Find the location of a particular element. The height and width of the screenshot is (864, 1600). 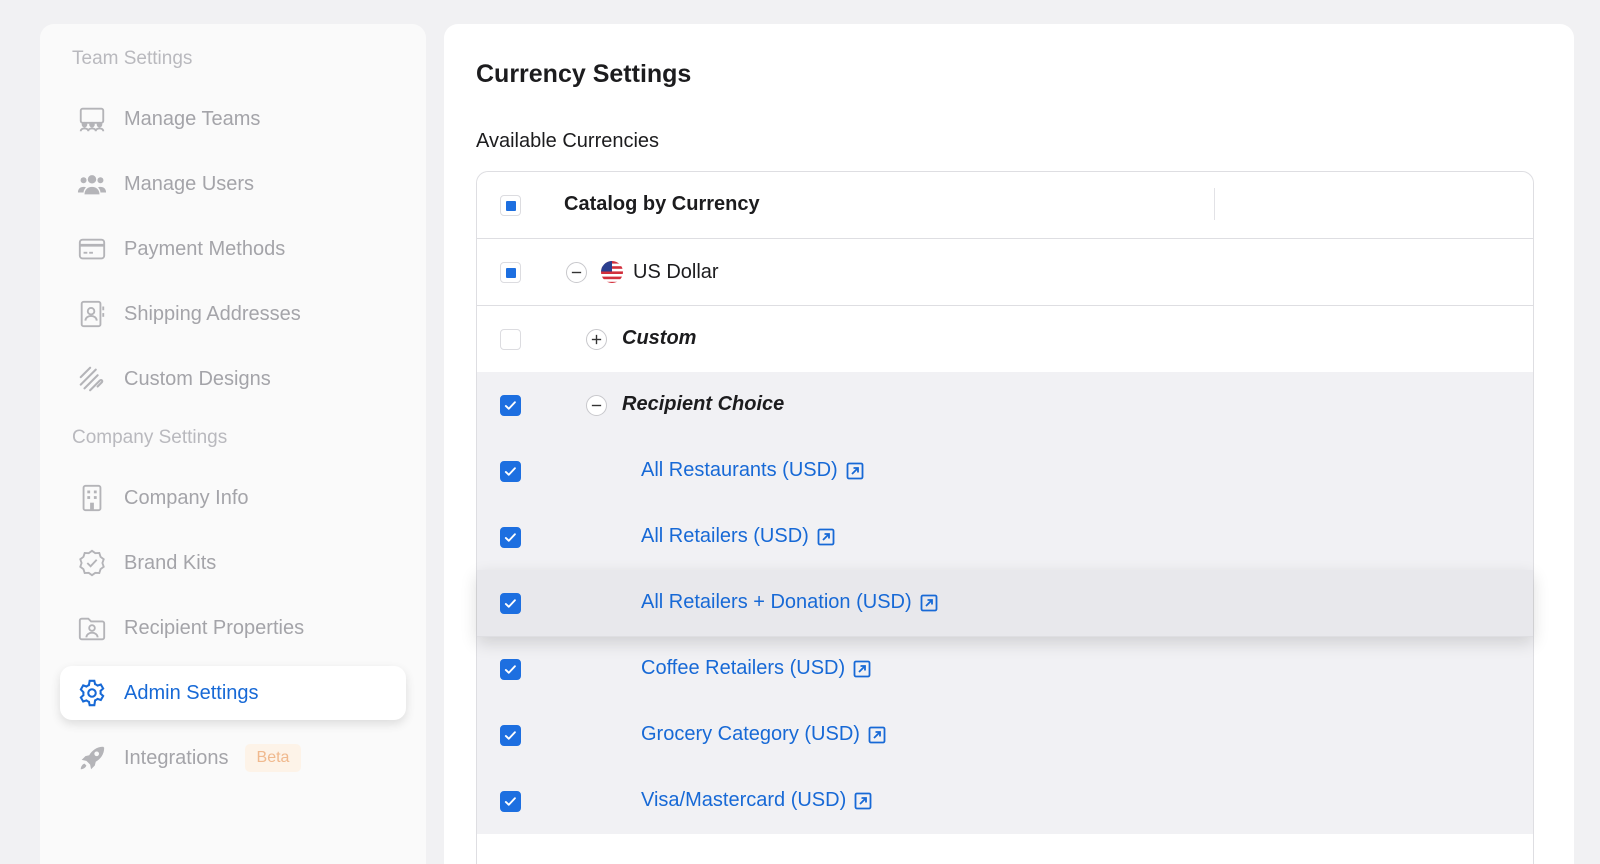

recipient-choice-checkbox is located at coordinates (510, 405).